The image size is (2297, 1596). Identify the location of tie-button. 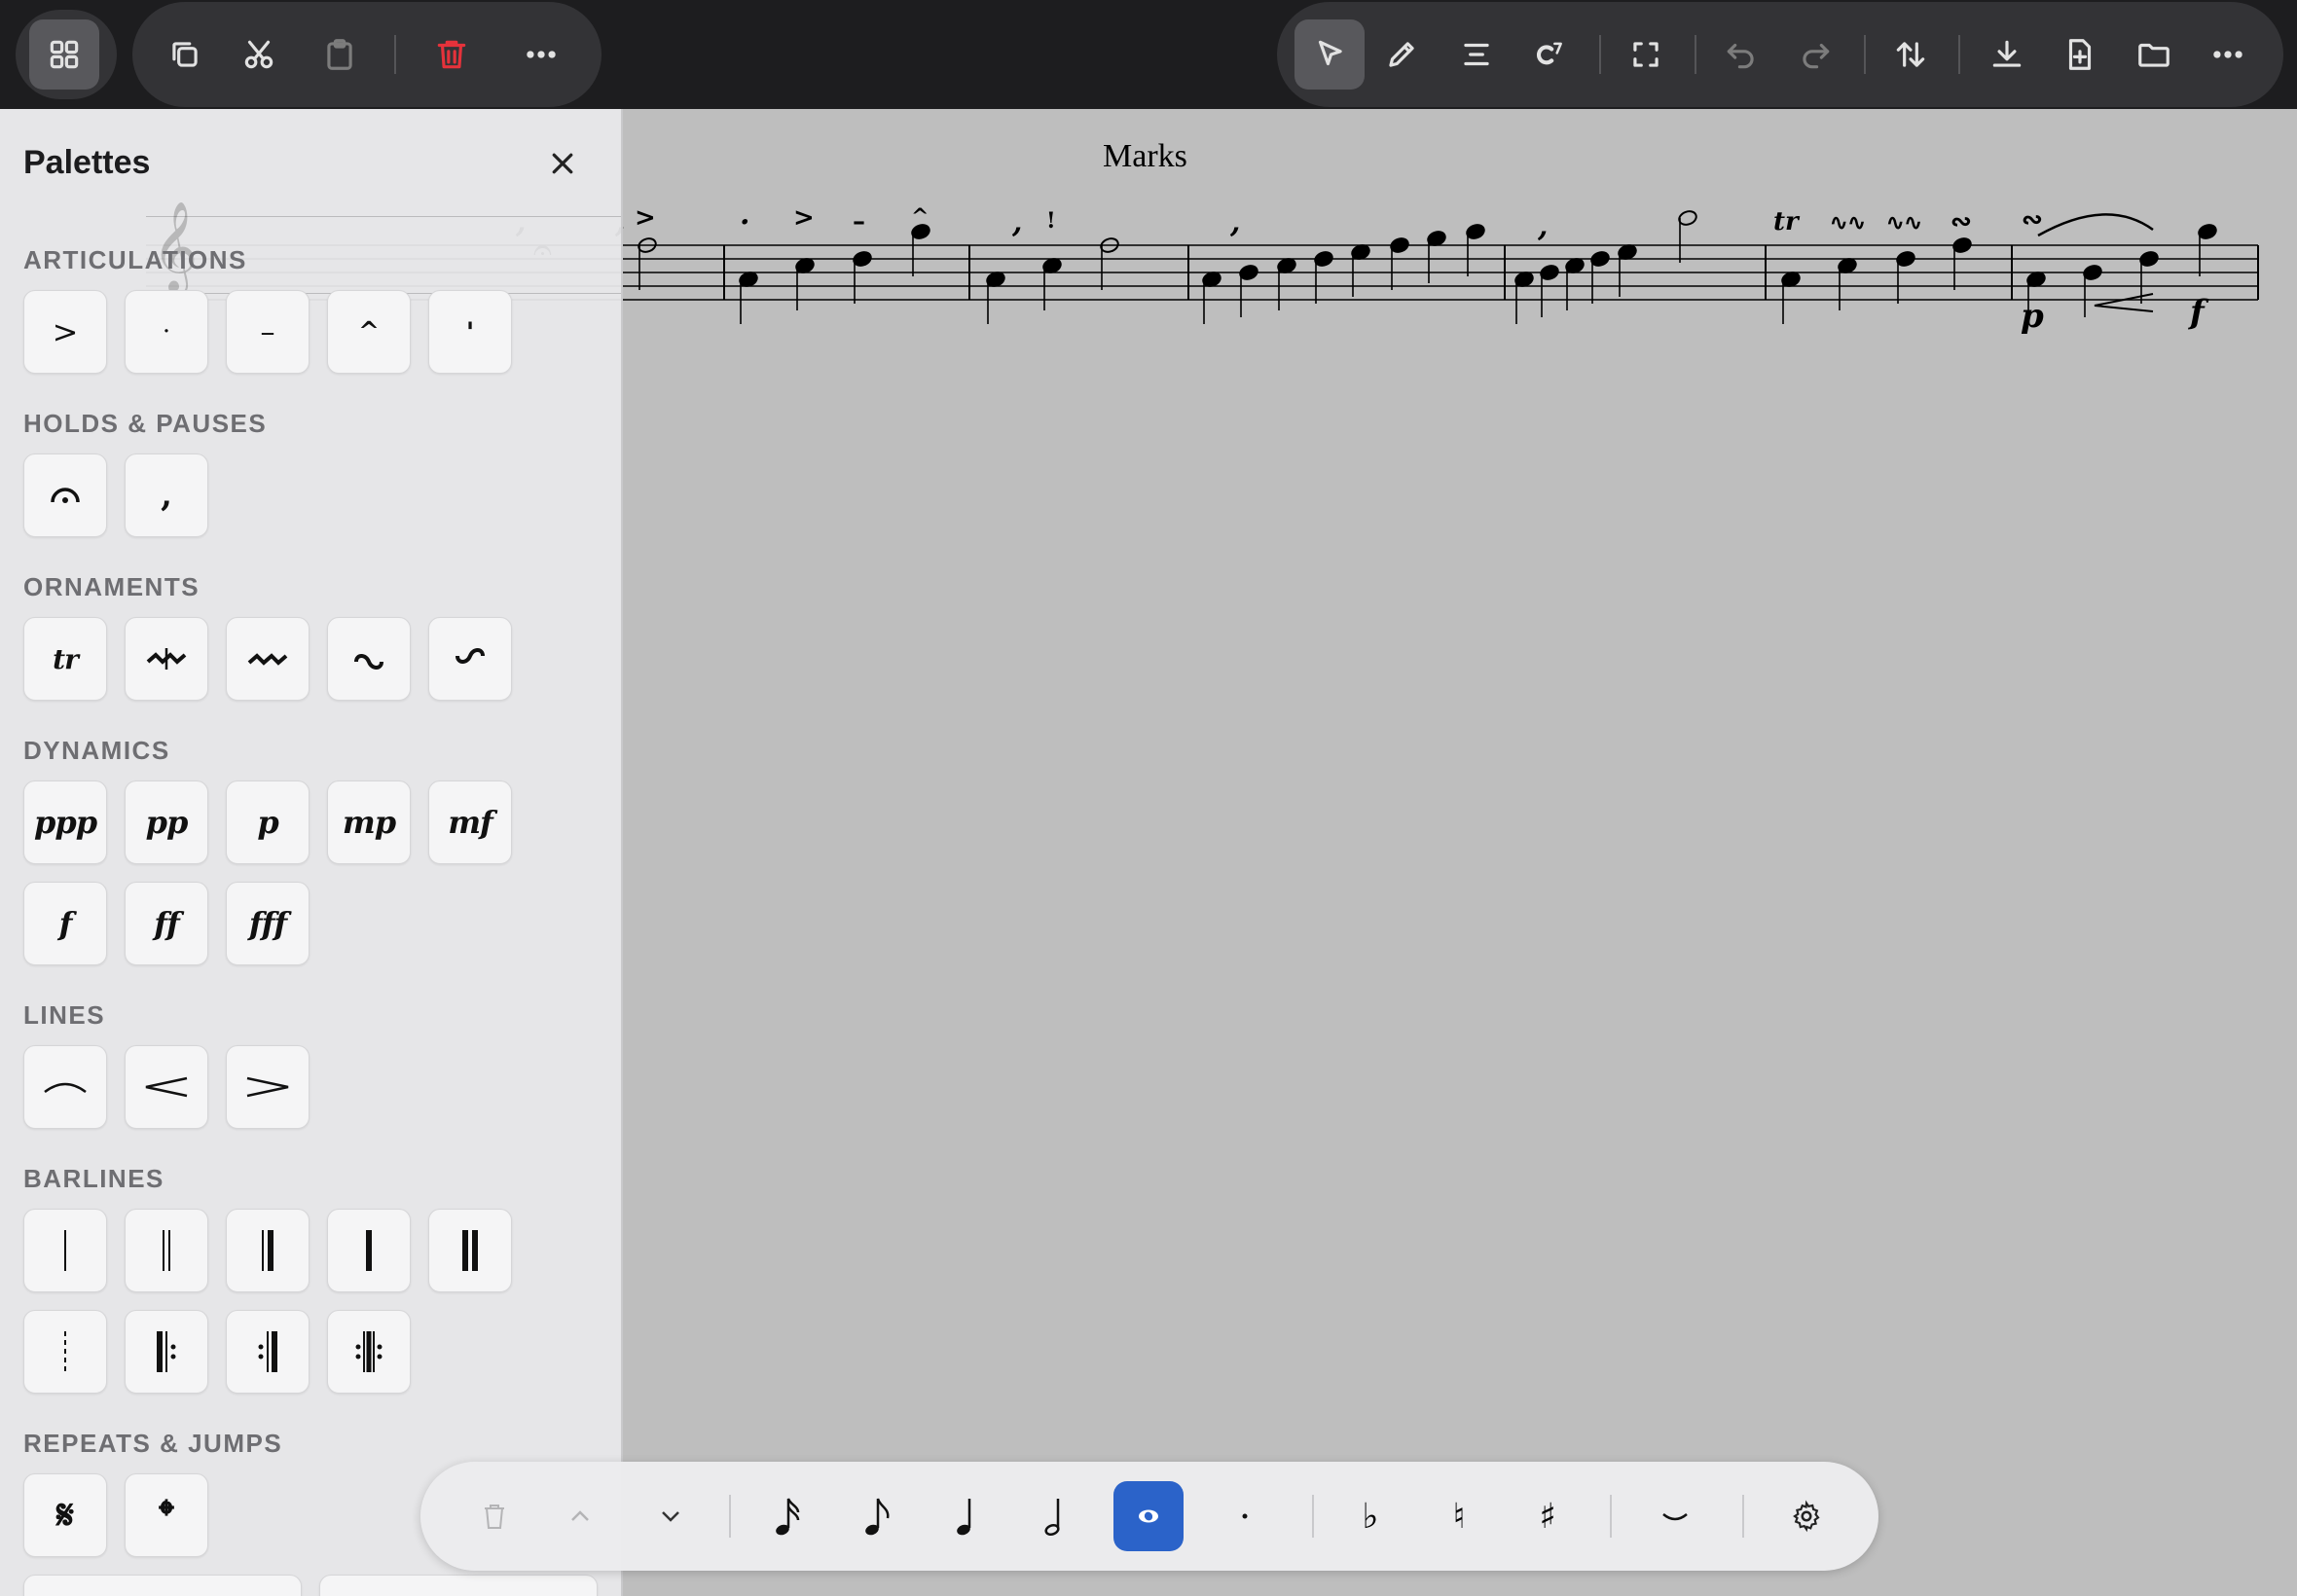
(1675, 1516).